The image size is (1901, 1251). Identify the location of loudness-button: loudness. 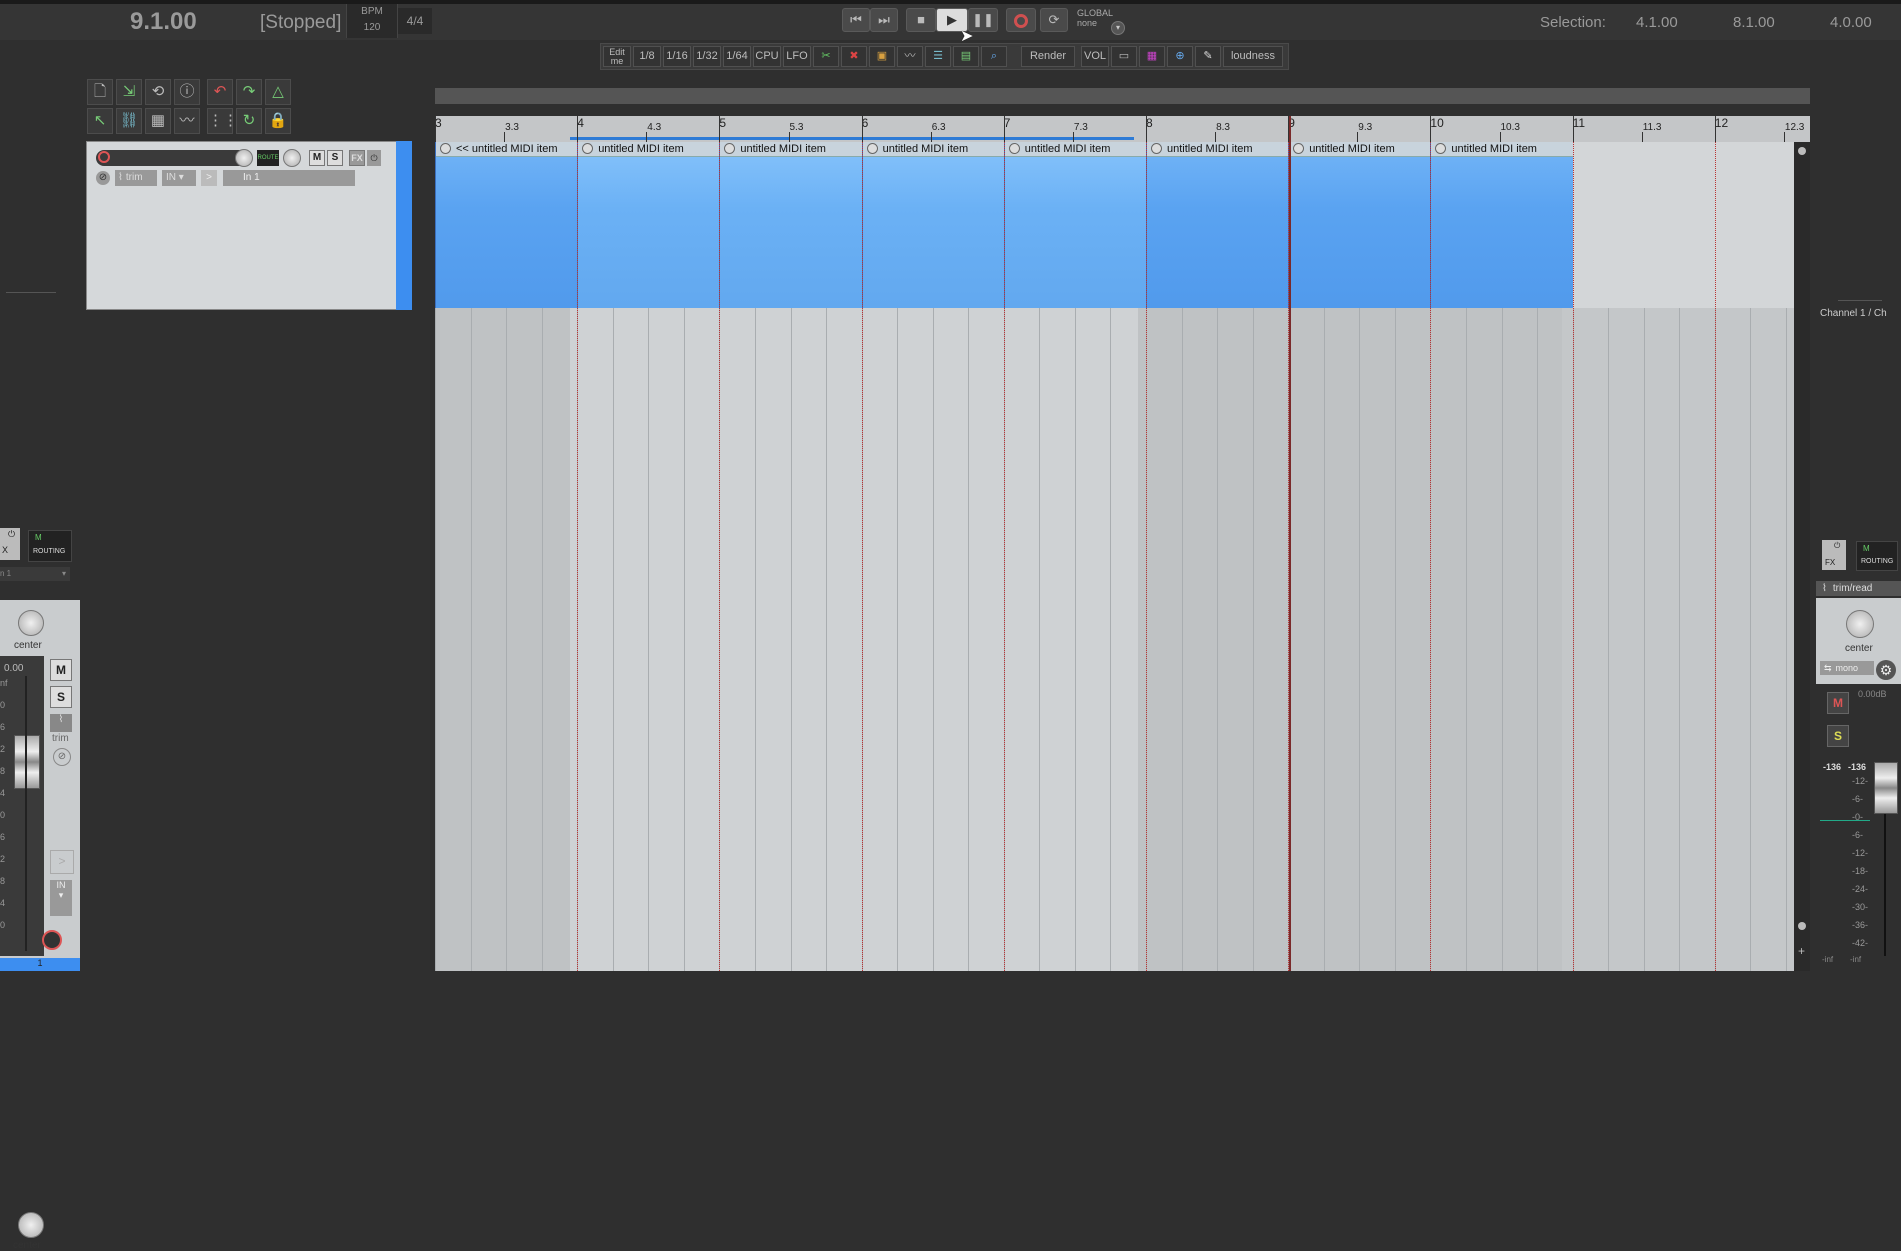
(1253, 56).